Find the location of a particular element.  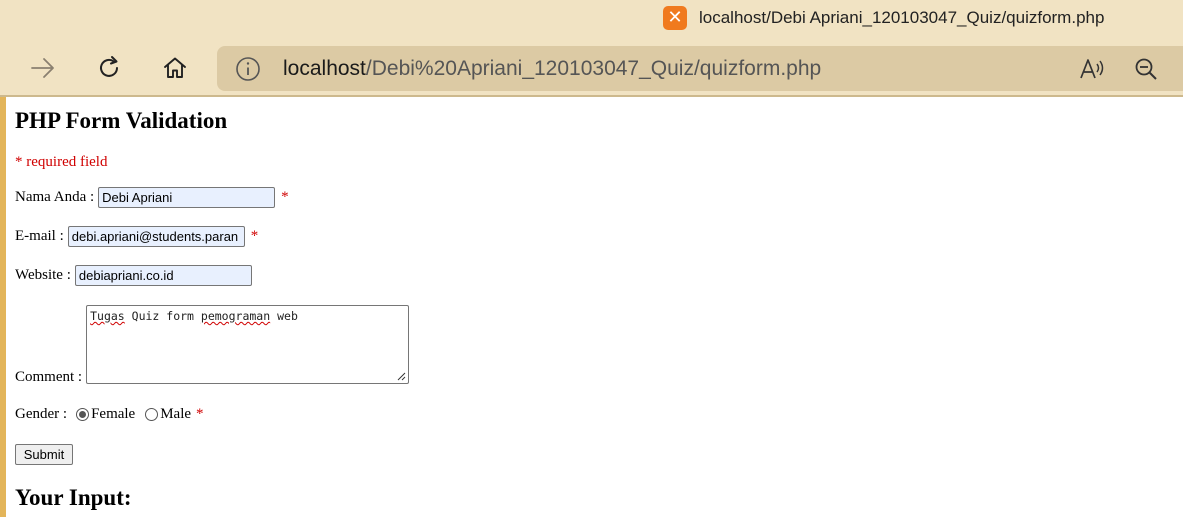

comment-word: Quiz form is located at coordinates (162, 316).